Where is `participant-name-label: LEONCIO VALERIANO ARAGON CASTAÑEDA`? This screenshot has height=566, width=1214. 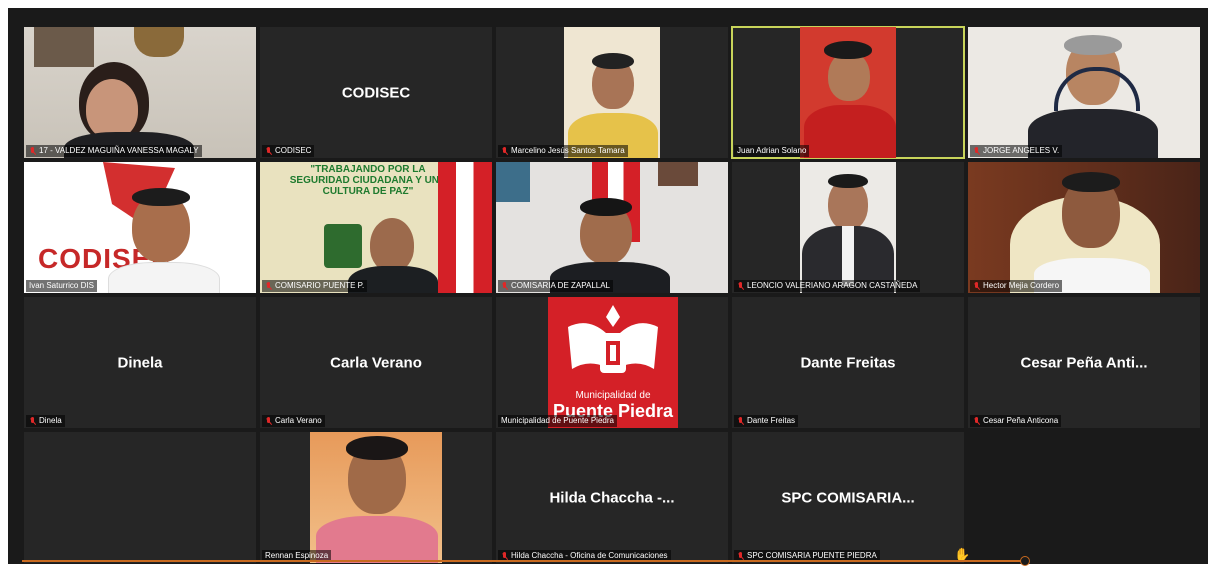
participant-name-label: LEONCIO VALERIANO ARAGON CASTAÑEDA is located at coordinates (827, 286).